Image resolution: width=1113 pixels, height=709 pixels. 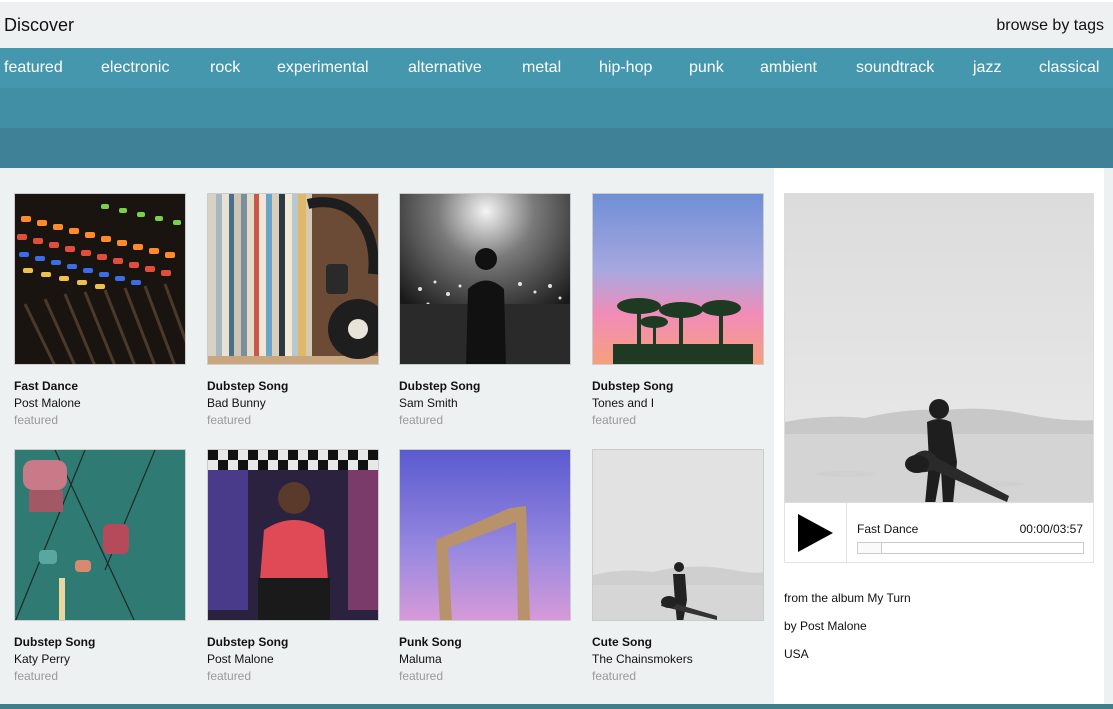 I want to click on play-icon, so click(x=815, y=533).